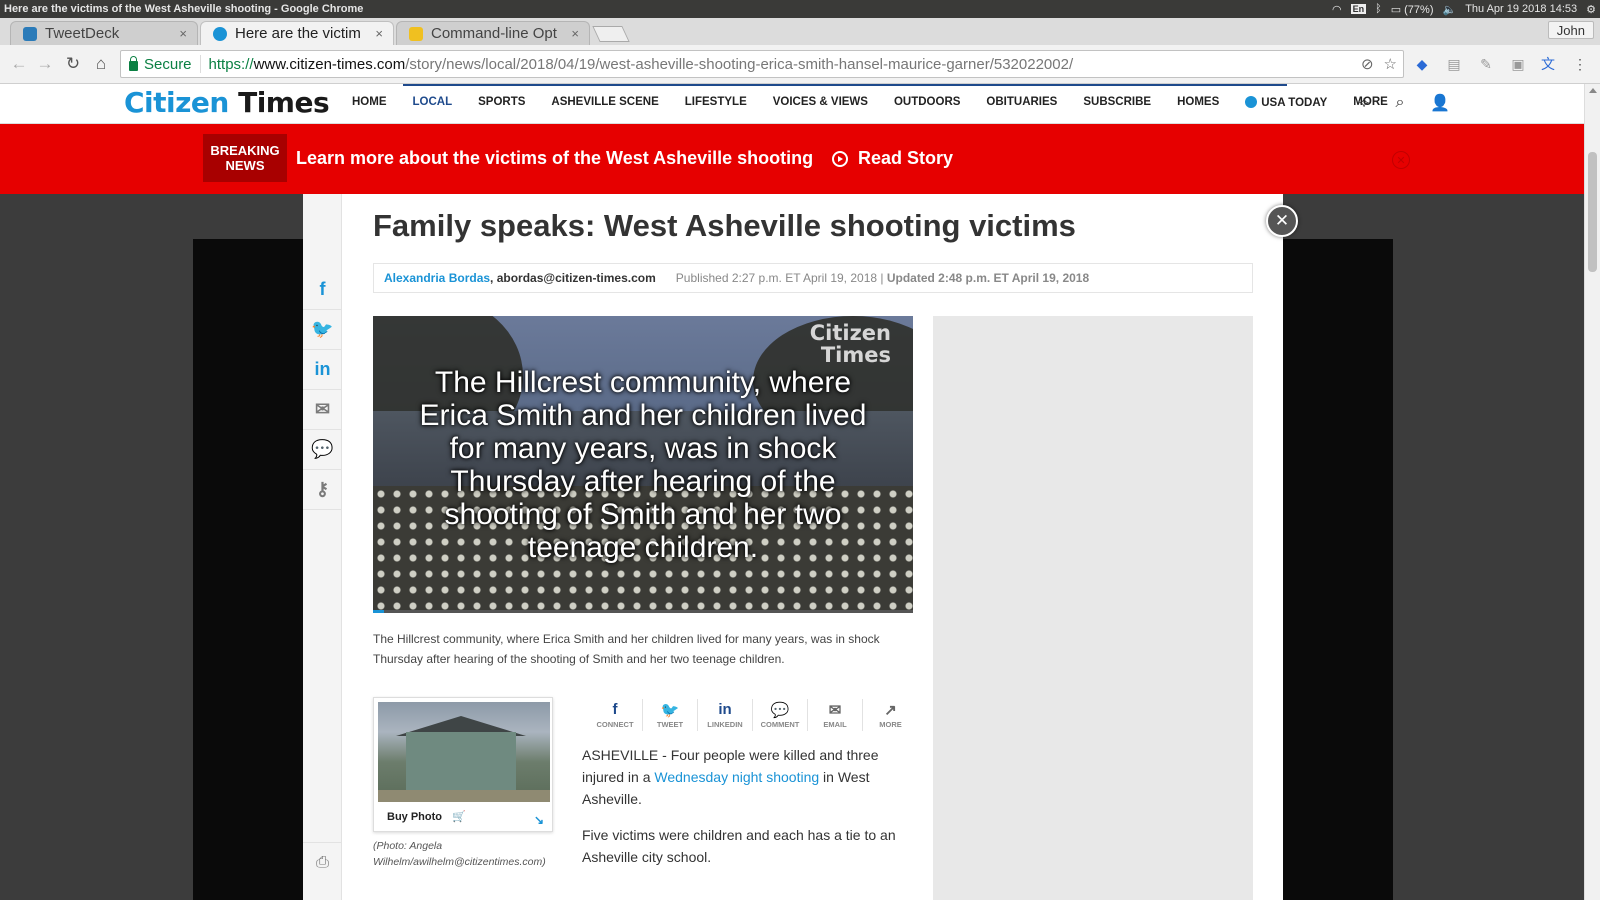 The image size is (1600, 900). I want to click on buy-photo-label: Buy Photo, so click(414, 816).